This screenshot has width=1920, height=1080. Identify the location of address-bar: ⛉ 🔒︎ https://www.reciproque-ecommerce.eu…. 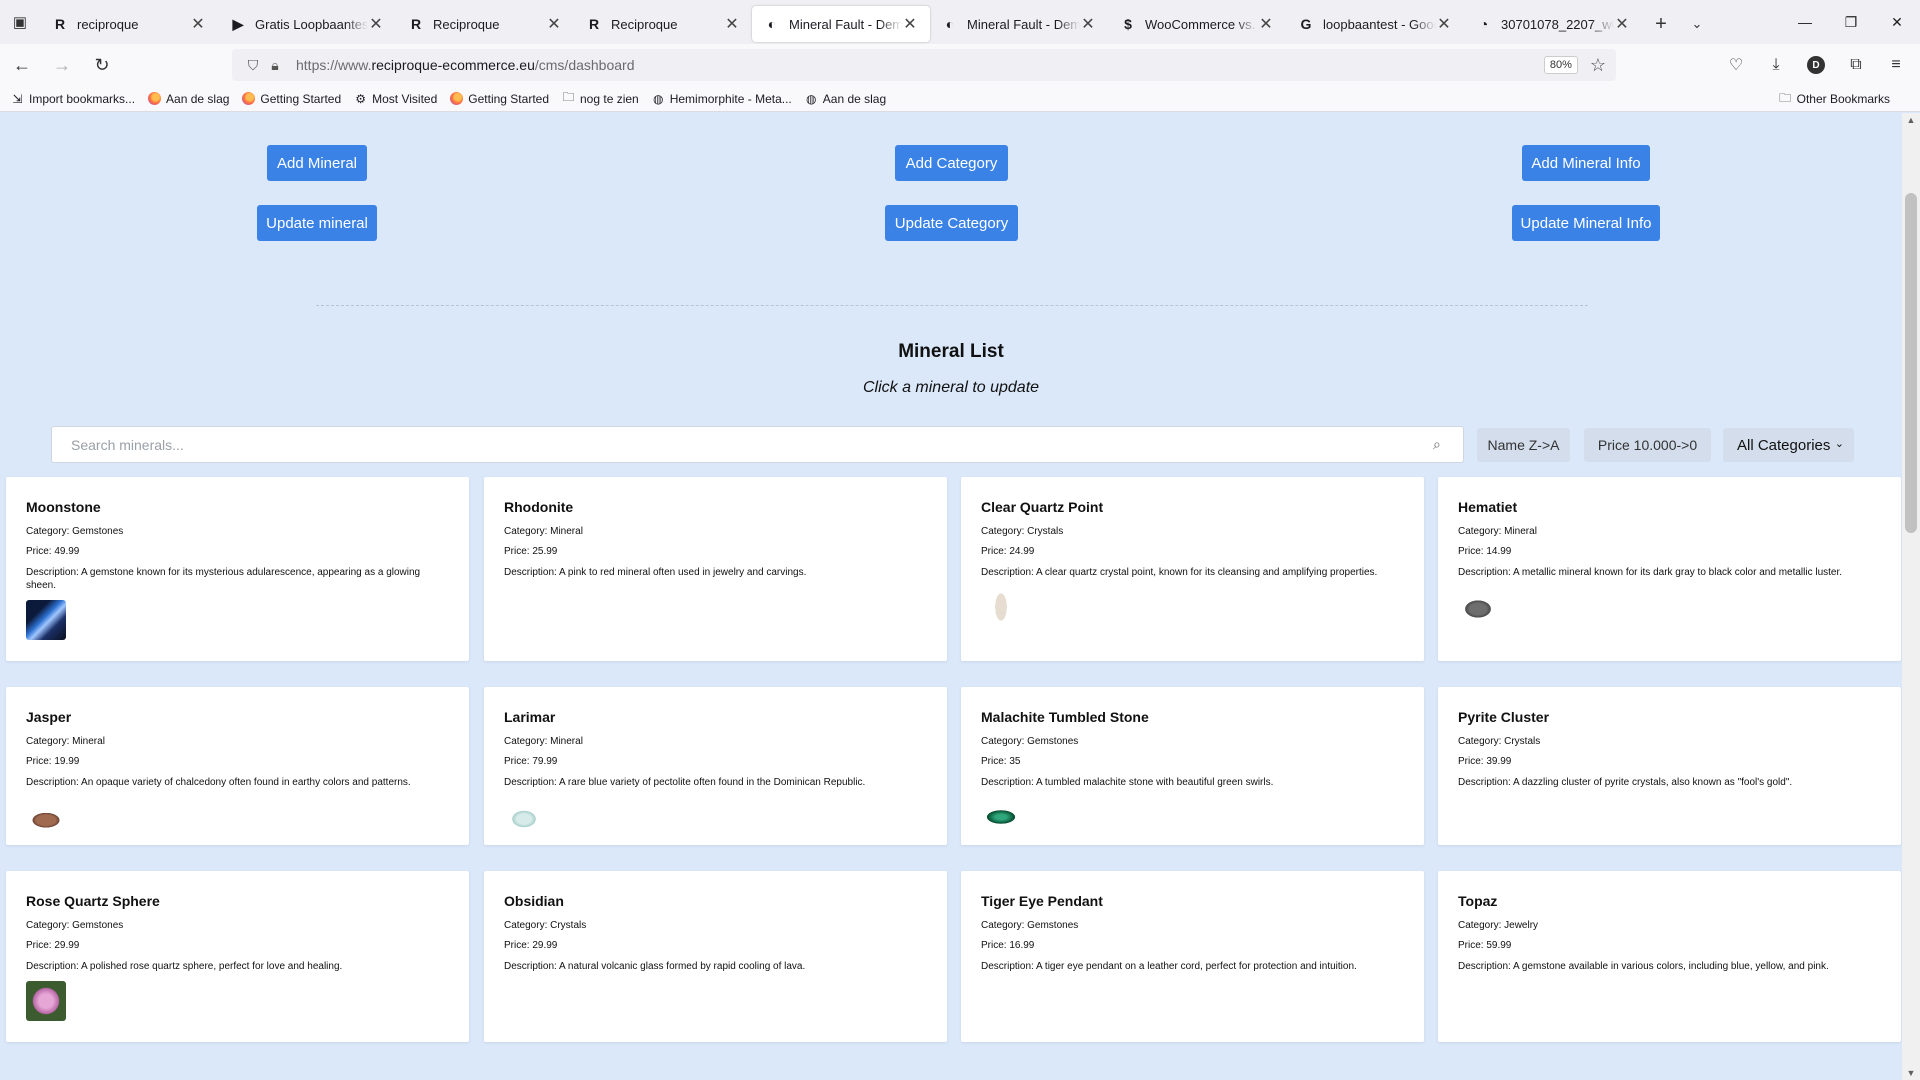
(924, 65).